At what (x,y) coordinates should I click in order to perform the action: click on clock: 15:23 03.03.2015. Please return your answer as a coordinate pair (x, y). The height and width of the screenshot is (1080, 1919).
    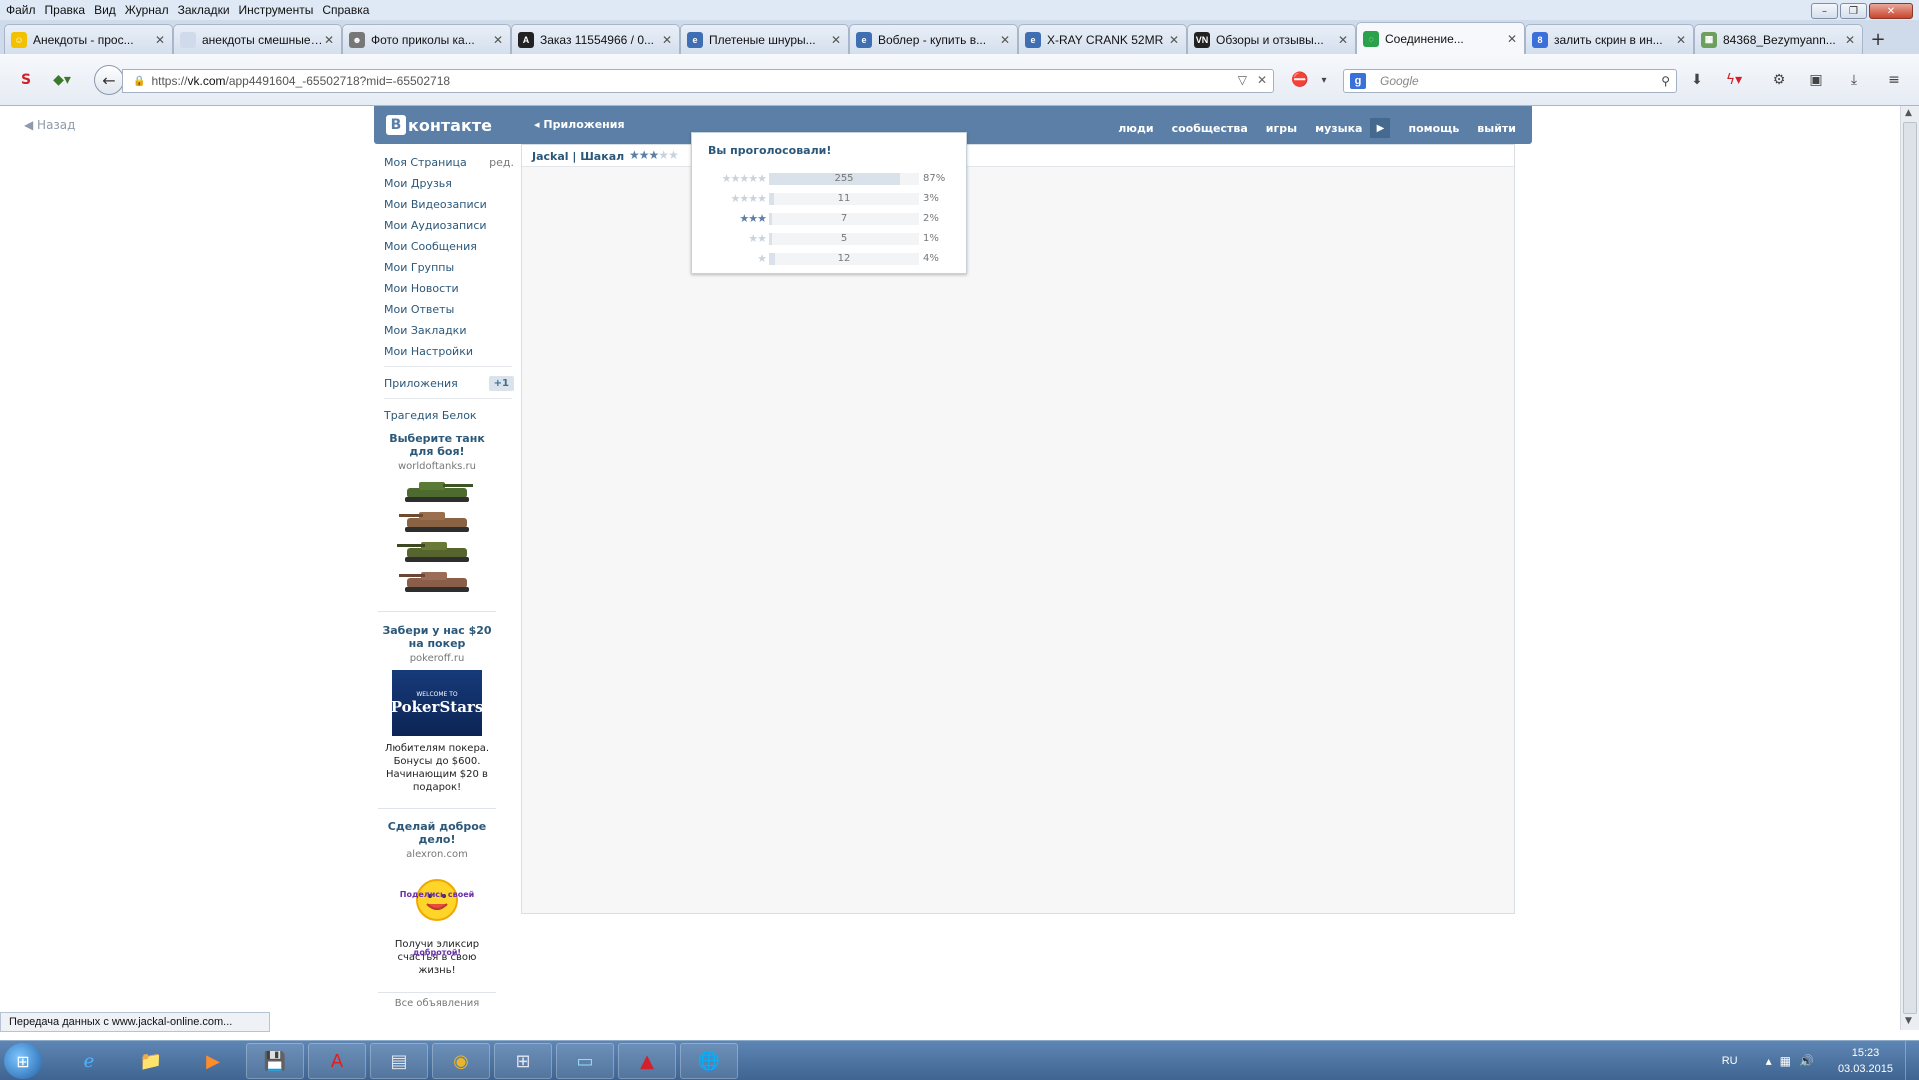
    Looking at the image, I should click on (1865, 1061).